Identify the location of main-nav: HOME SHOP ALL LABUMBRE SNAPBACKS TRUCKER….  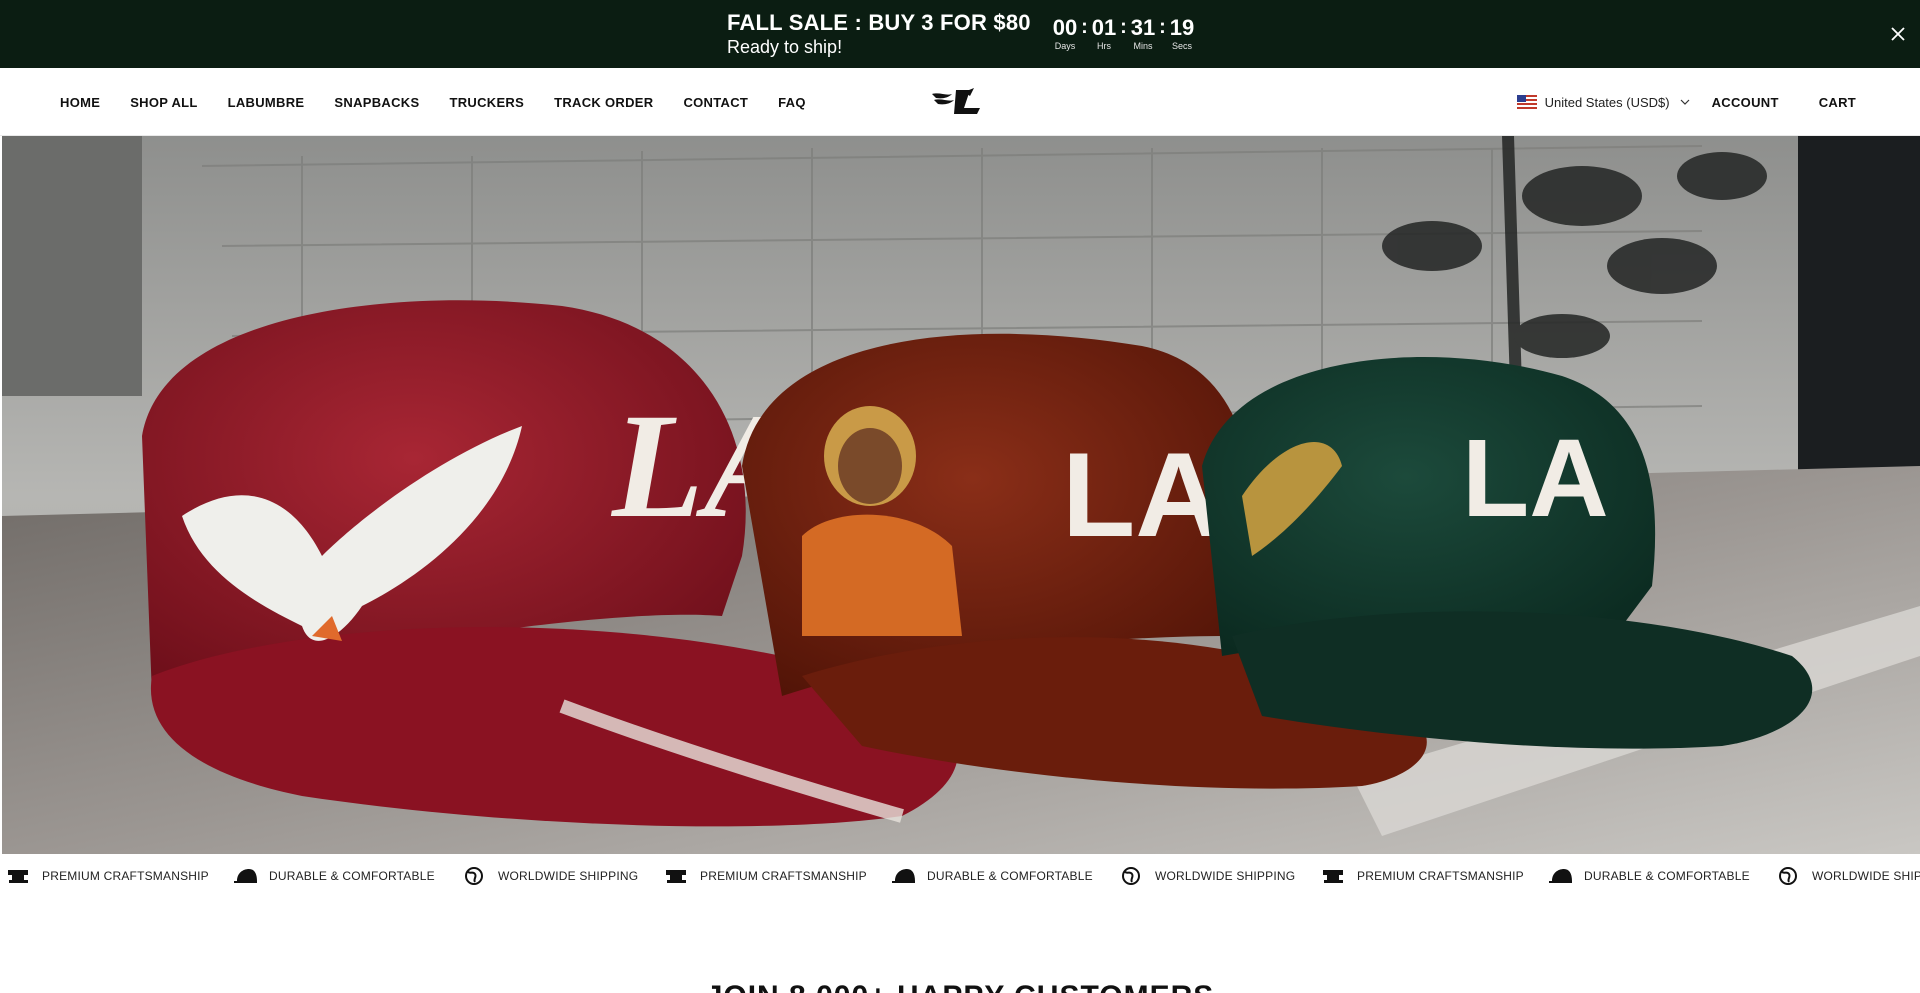
(448, 102).